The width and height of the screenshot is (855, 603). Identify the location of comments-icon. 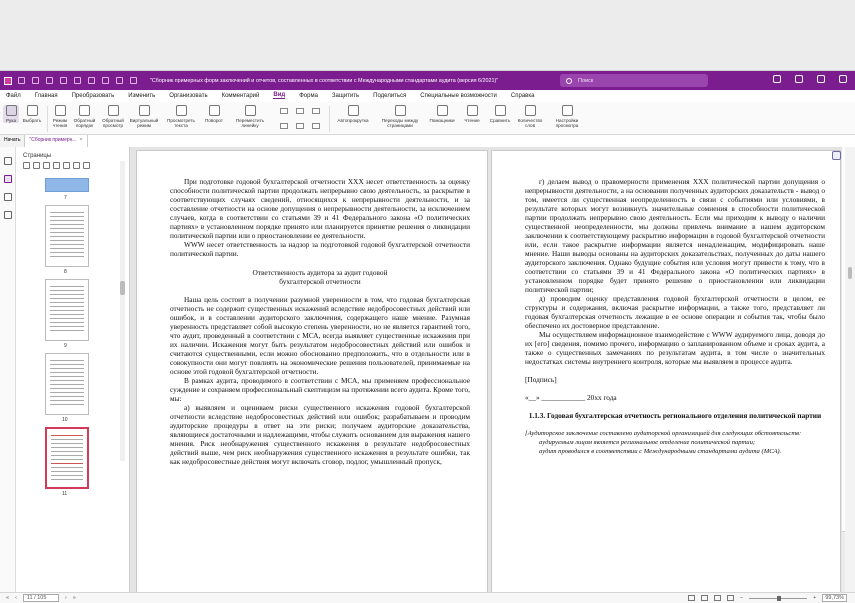
(7, 197).